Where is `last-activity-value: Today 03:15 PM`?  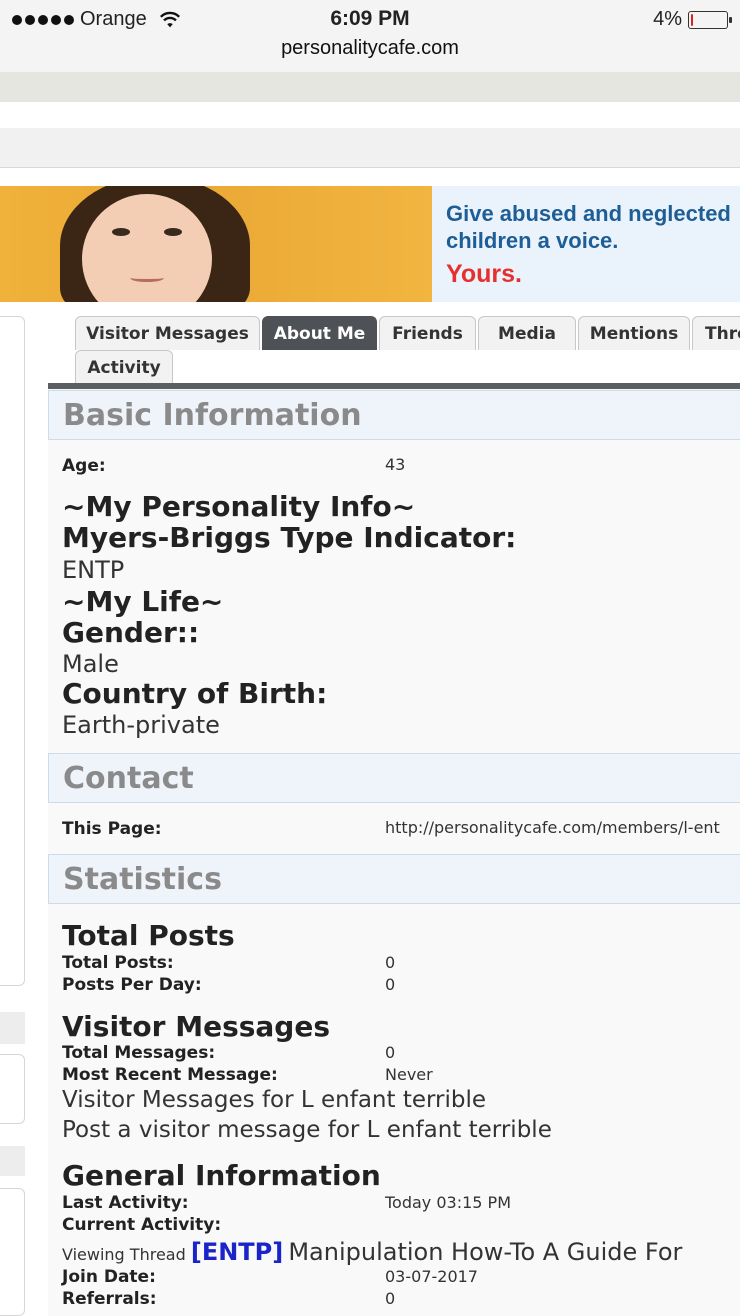
last-activity-value: Today 03:15 PM is located at coordinates (448, 1202).